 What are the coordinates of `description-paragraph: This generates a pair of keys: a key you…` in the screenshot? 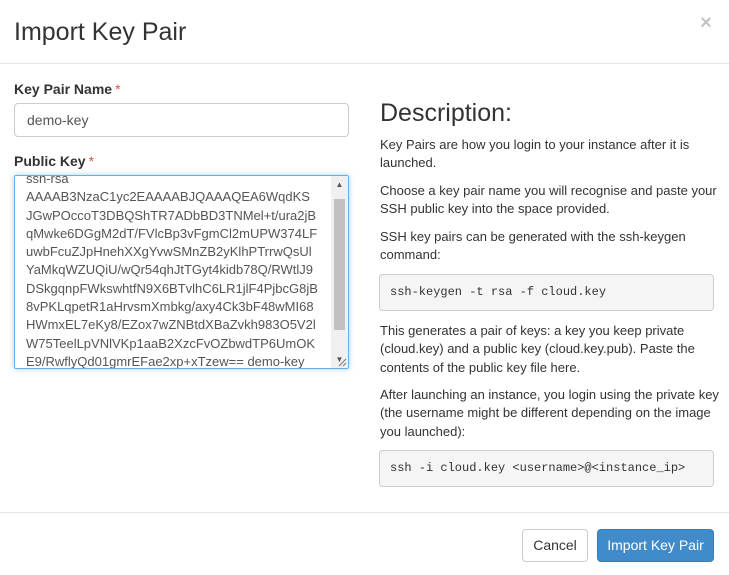 It's located at (537, 349).